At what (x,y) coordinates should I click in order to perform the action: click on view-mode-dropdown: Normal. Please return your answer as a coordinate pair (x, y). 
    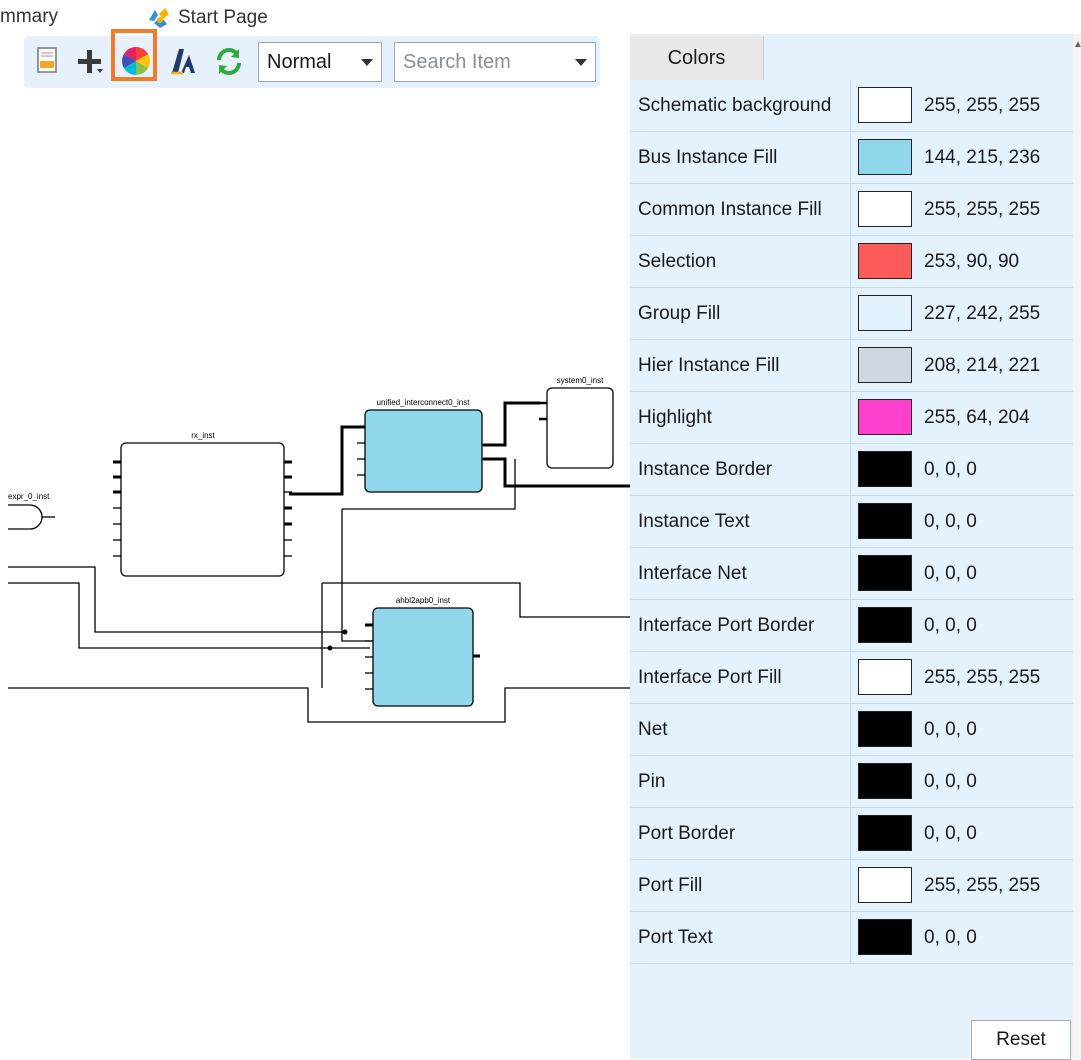
    Looking at the image, I should click on (320, 62).